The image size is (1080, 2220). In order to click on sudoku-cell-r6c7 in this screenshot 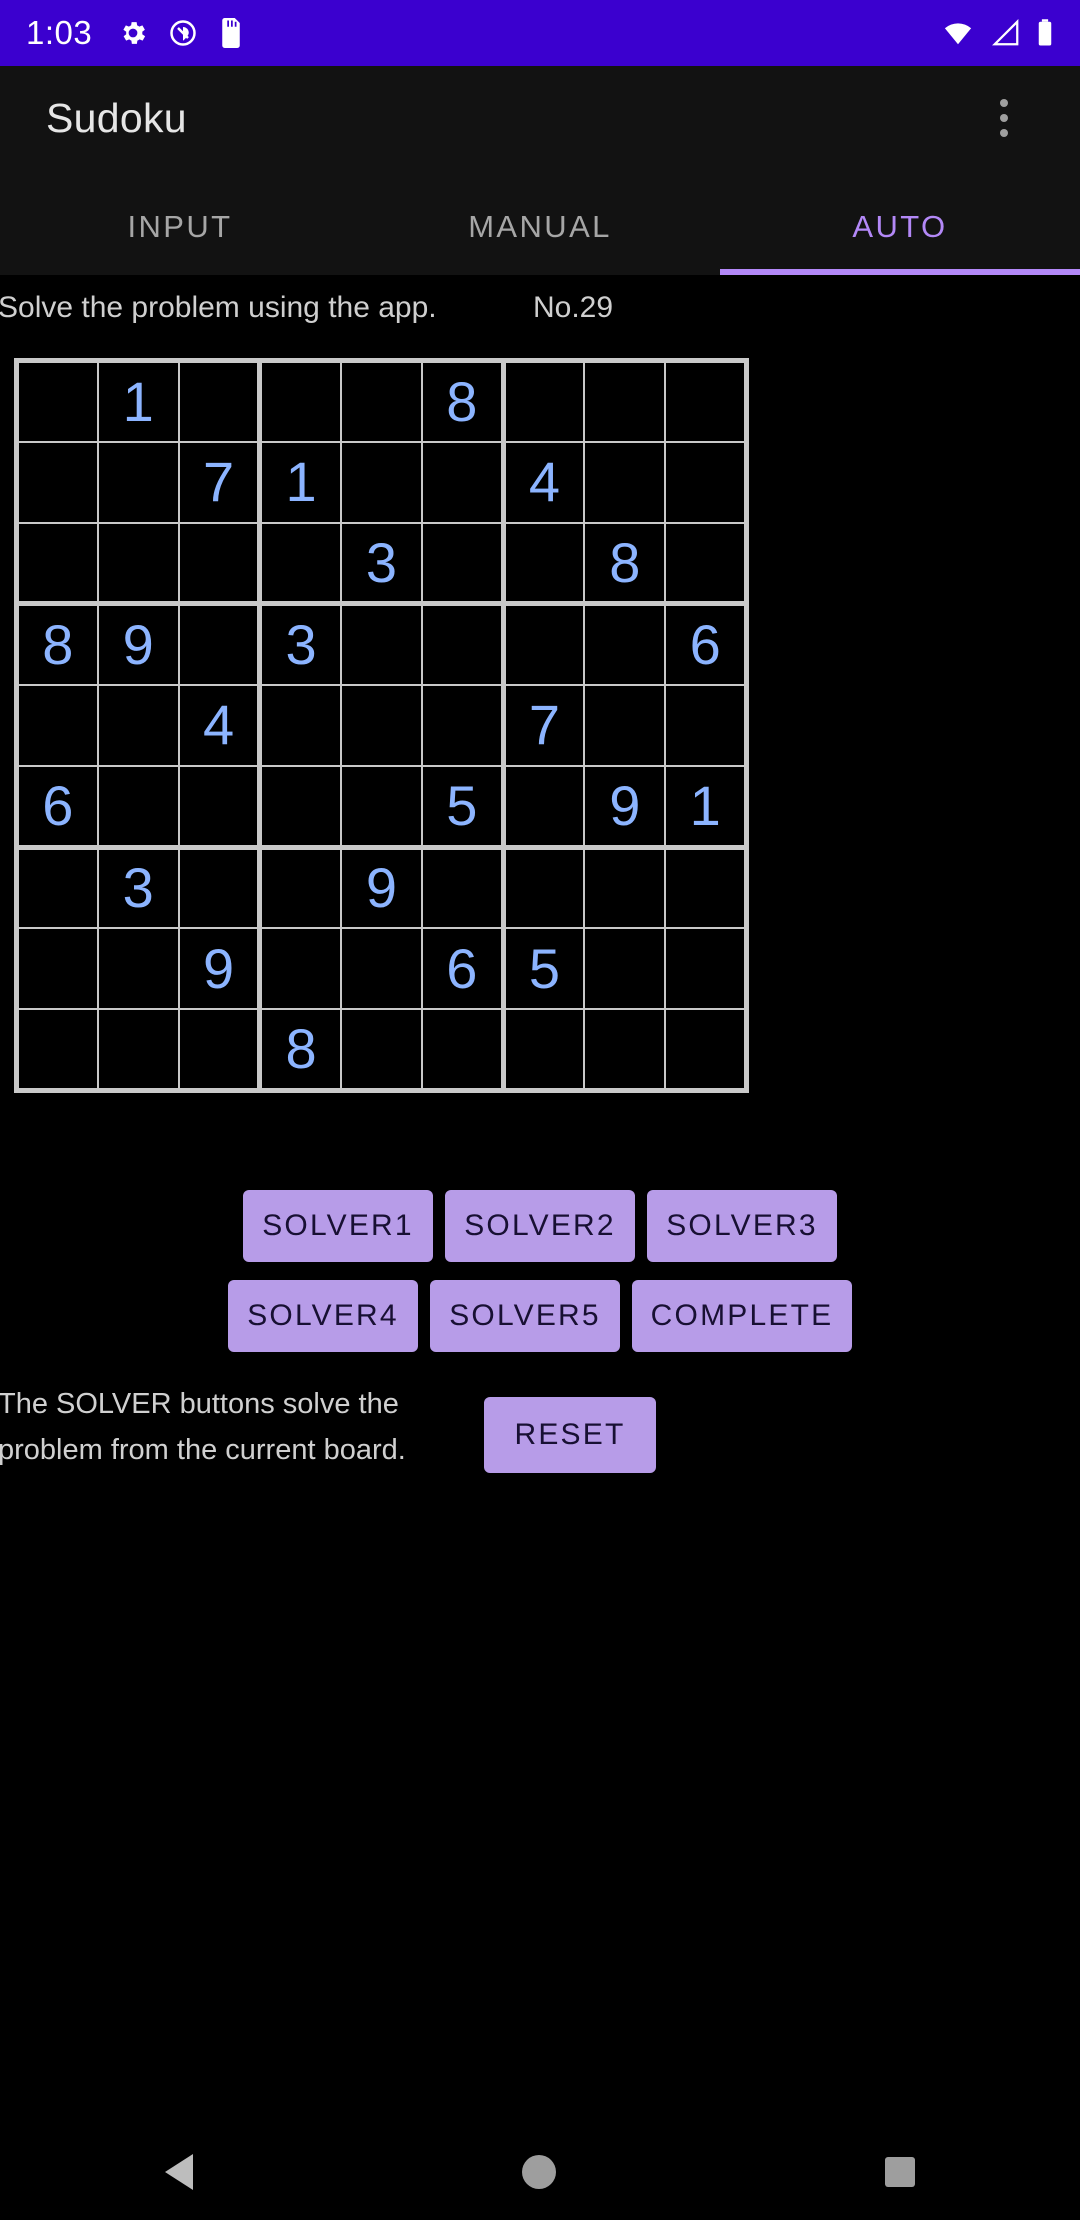, I will do `click(544, 807)`.